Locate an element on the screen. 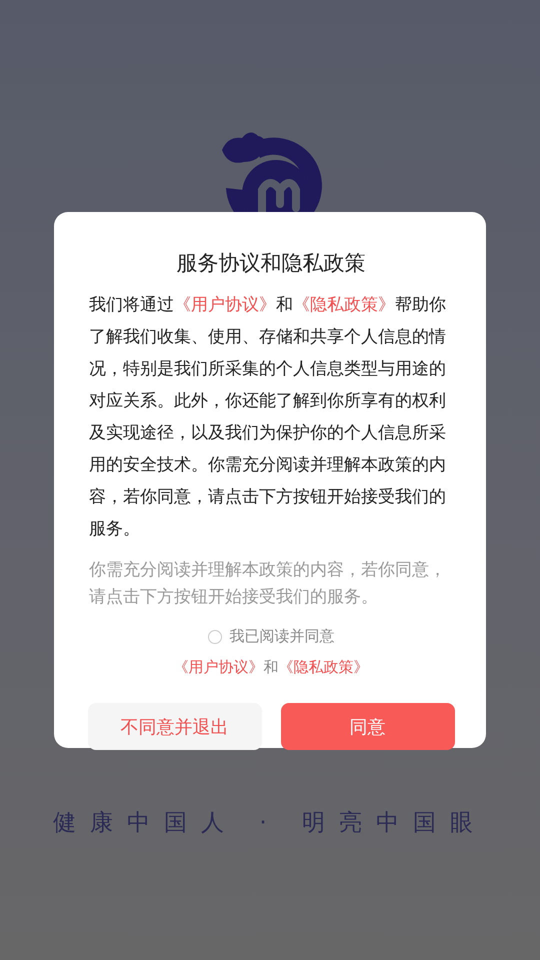 The height and width of the screenshot is (960, 540). links-text: 《用户协议》和《隐私政策》 is located at coordinates (271, 667).